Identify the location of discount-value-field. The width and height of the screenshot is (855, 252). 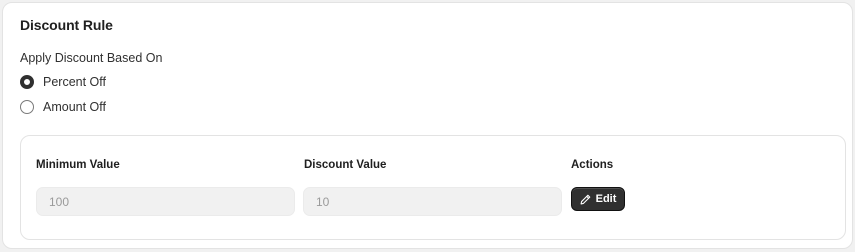
(432, 201).